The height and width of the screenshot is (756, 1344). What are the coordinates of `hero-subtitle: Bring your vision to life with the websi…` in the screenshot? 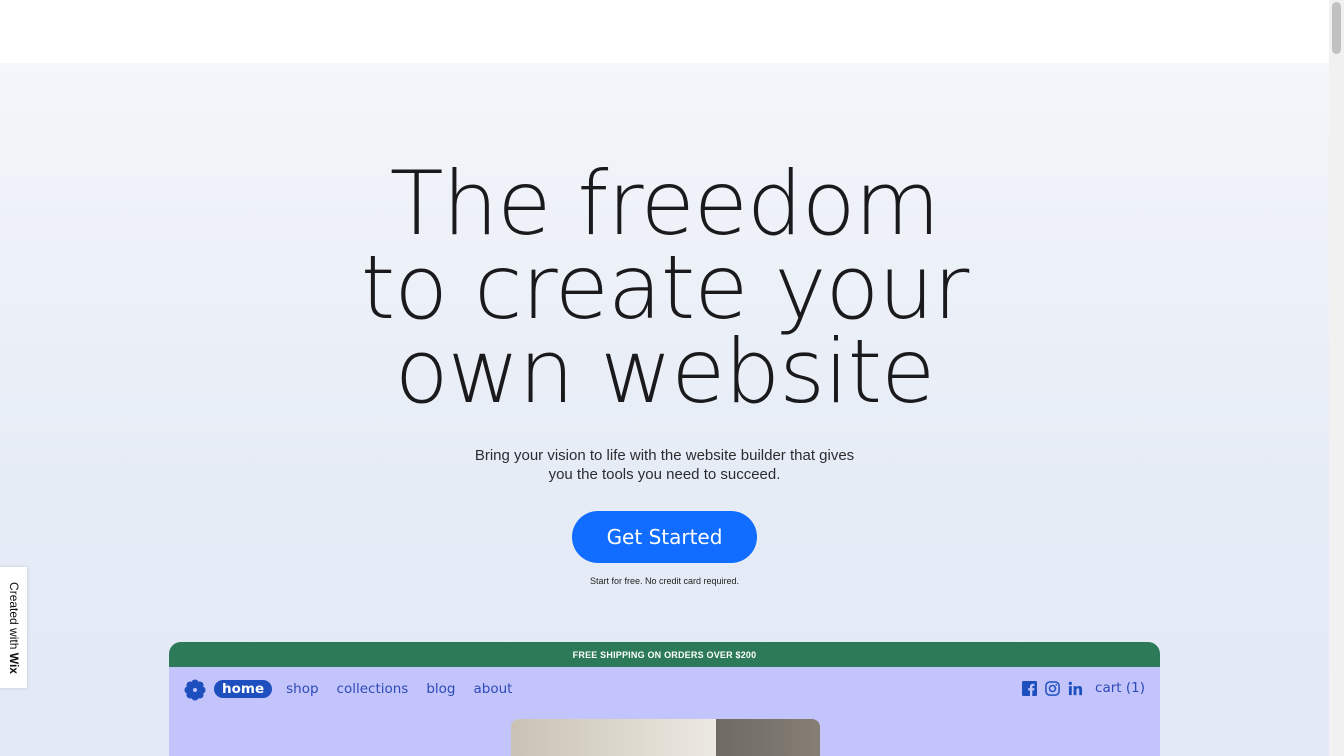 It's located at (664, 465).